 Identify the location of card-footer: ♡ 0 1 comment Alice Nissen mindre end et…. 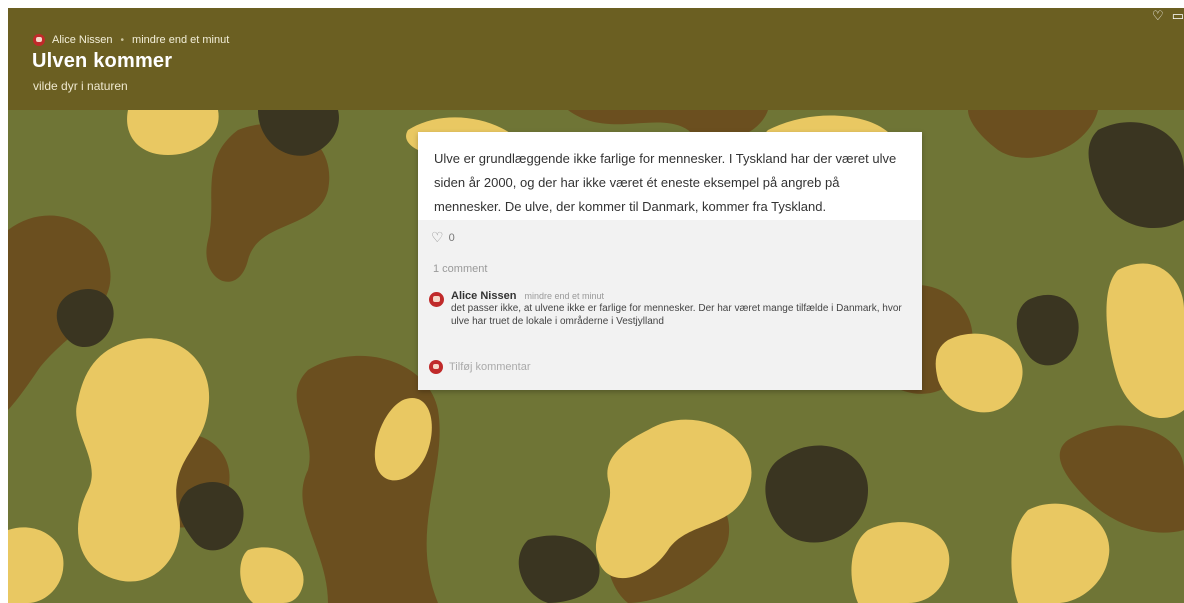
(670, 305).